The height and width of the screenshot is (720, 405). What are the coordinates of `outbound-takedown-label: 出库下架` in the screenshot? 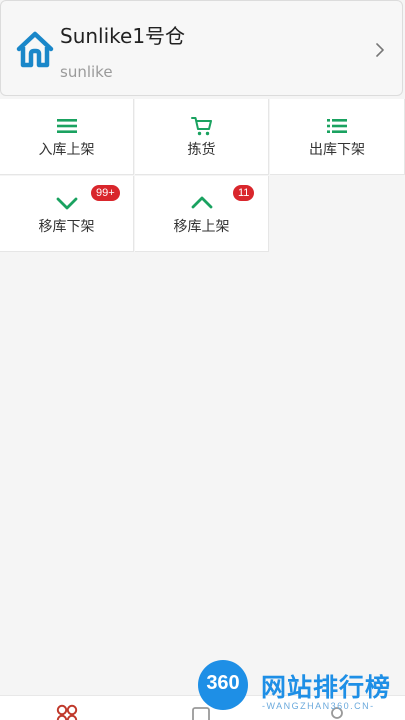 It's located at (337, 150).